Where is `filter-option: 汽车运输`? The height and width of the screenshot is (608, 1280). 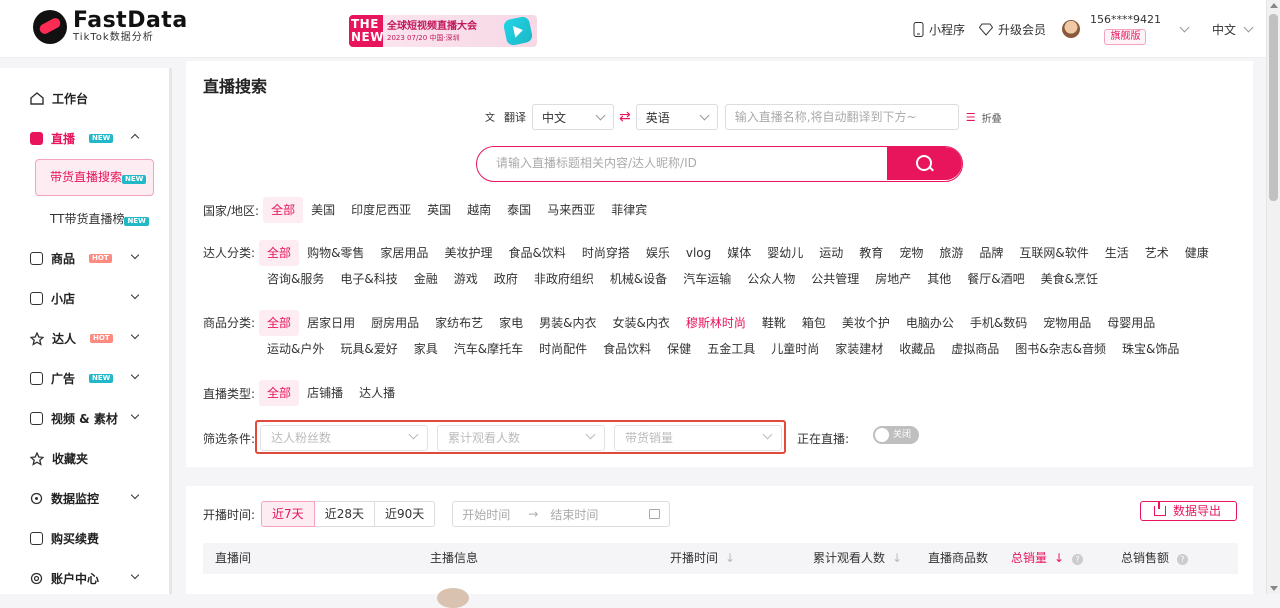
filter-option: 汽车运输 is located at coordinates (707, 279).